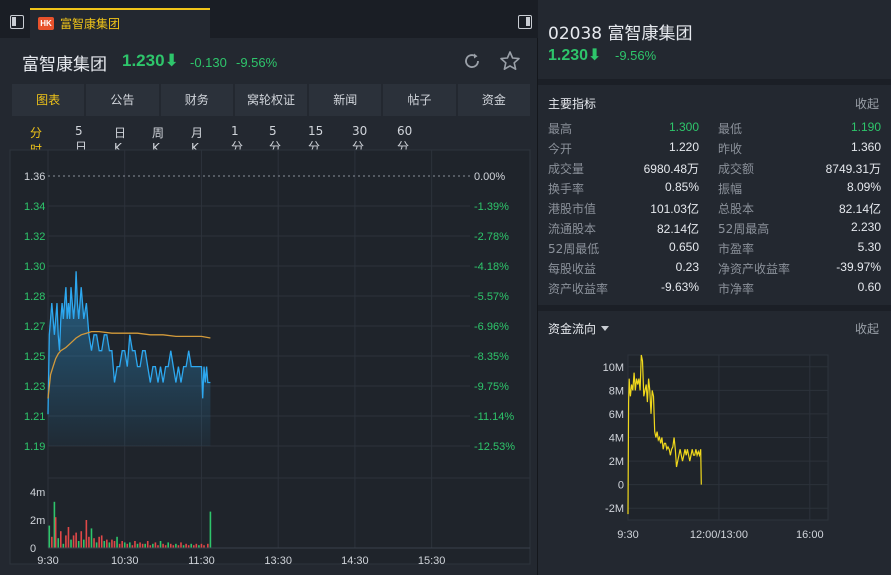 The image size is (891, 575). What do you see at coordinates (714, 250) in the screenshot?
I see `indicator-row: 52周最低 0.650 市盈率 5.30` at bounding box center [714, 250].